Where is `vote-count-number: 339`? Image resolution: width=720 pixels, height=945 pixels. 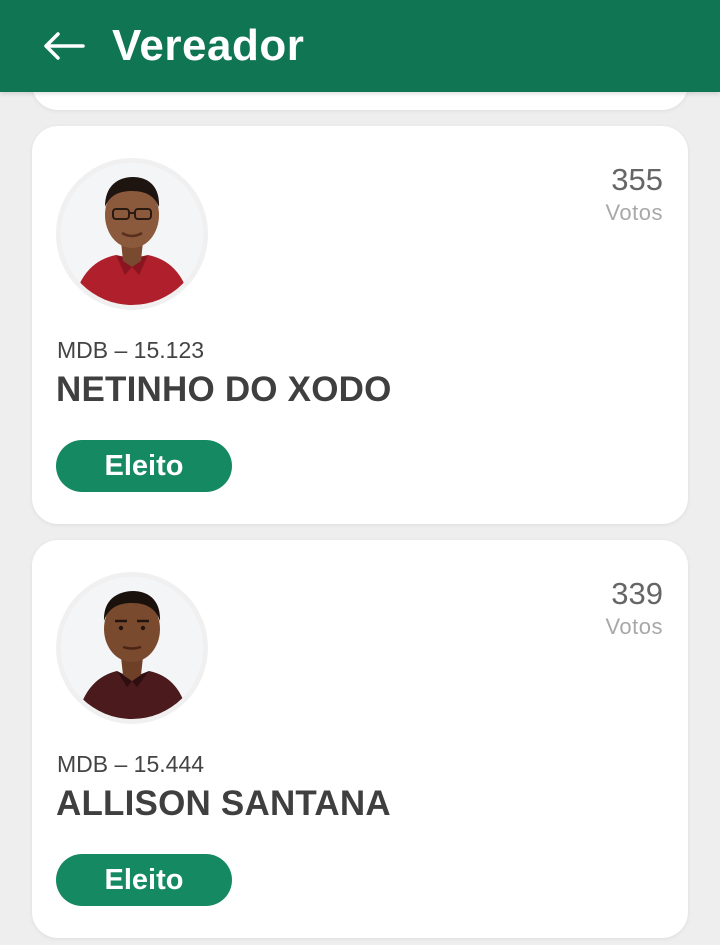 vote-count-number: 339 is located at coordinates (637, 593).